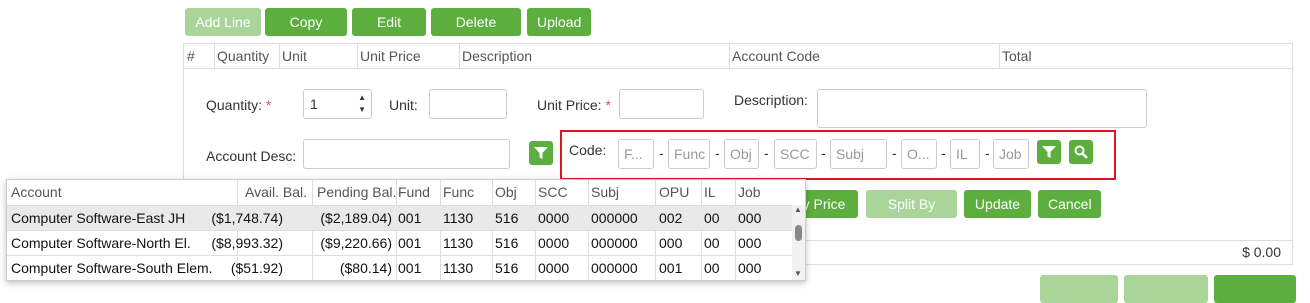 The height and width of the screenshot is (303, 1310). Describe the element at coordinates (306, 33) in the screenshot. I see `copy-line-button: Copy Line` at that location.